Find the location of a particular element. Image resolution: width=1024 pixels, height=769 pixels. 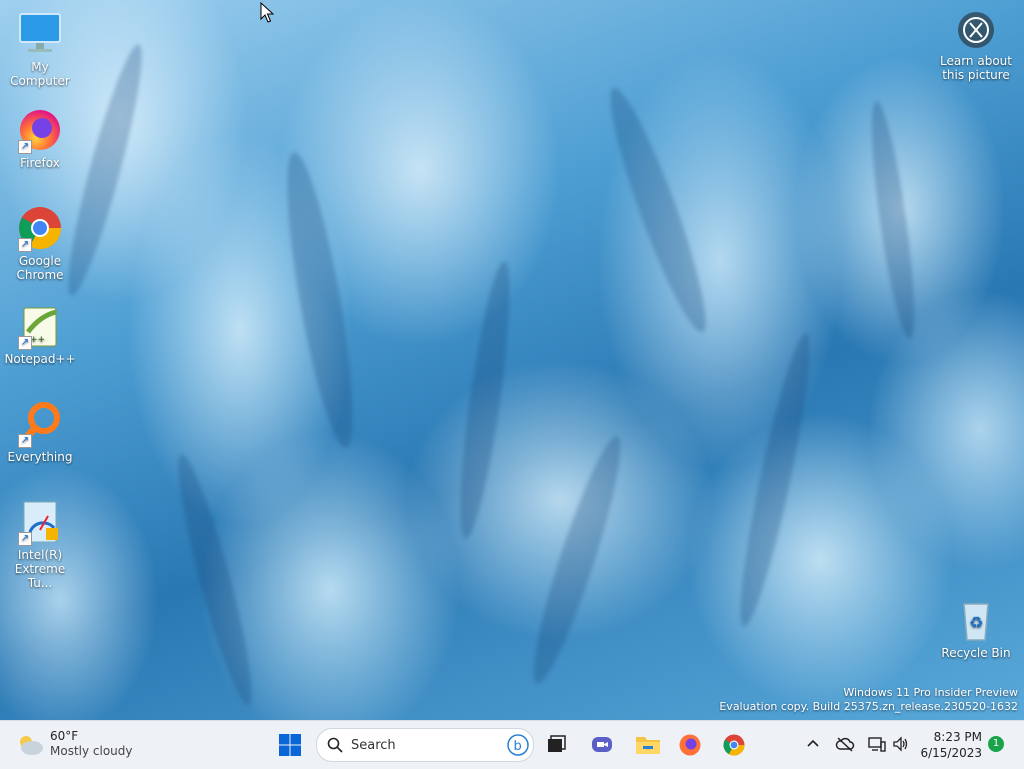

desktop-icon-my-computer: My Computer is located at coordinates (40, 49).